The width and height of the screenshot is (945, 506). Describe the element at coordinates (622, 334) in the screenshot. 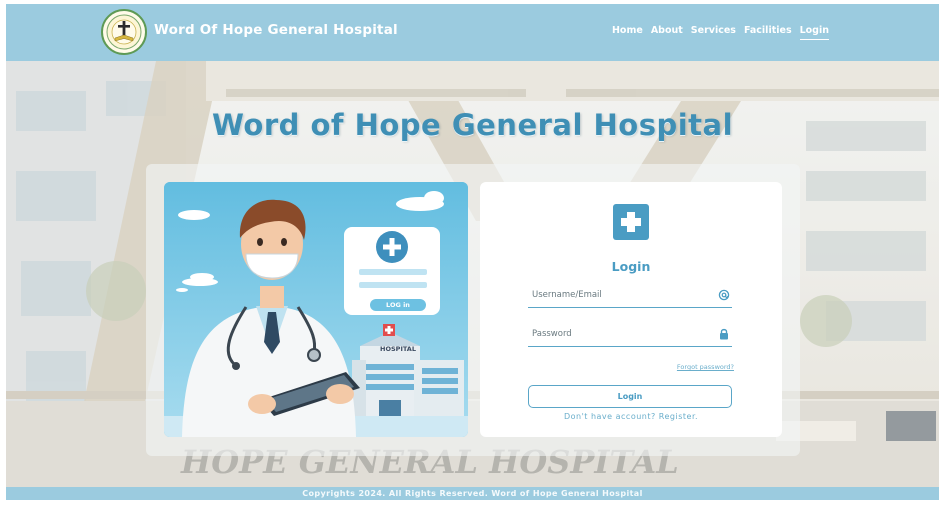

I see `password-input` at that location.